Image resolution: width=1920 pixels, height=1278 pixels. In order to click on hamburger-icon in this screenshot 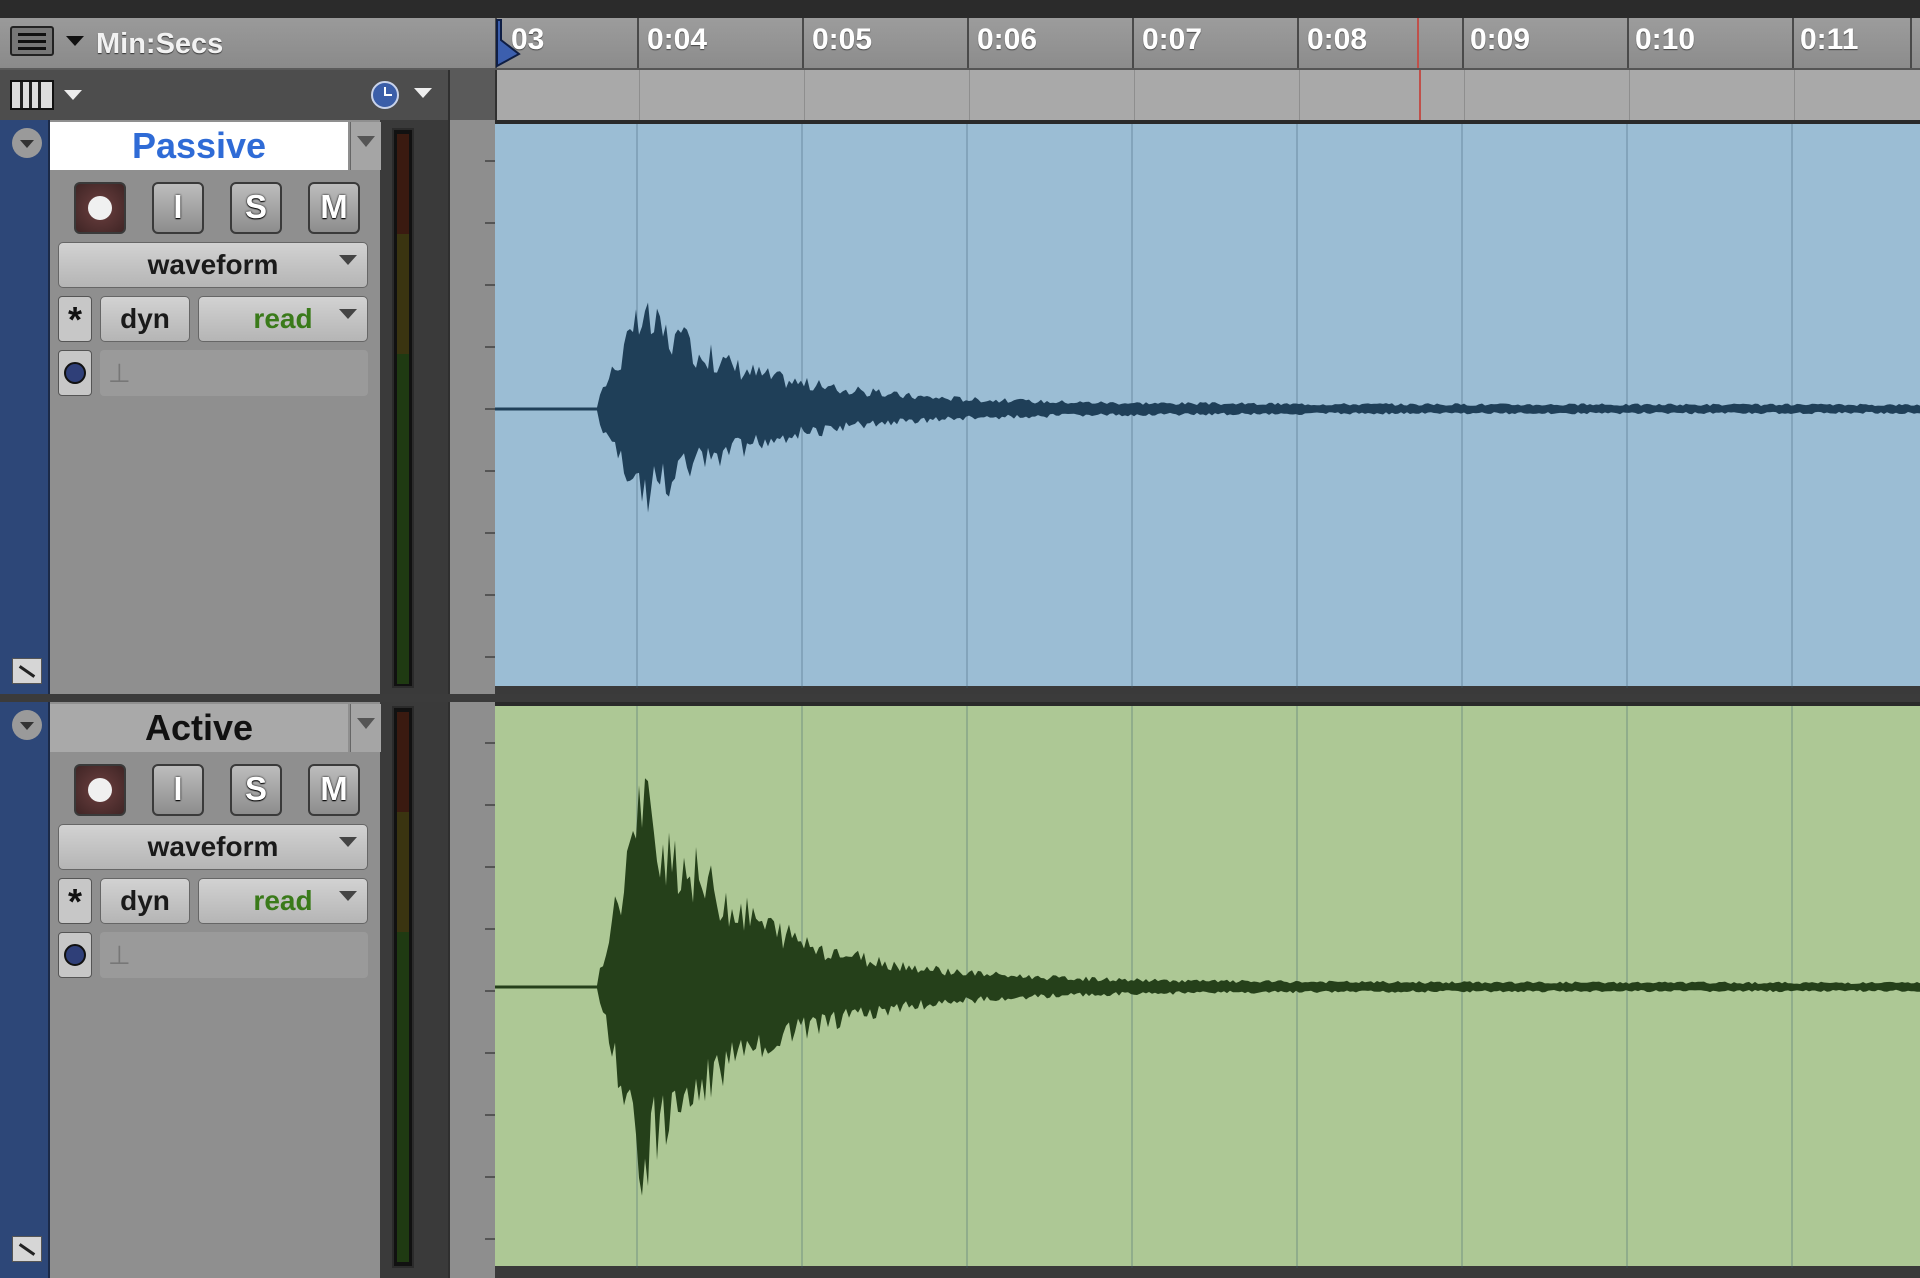, I will do `click(32, 41)`.